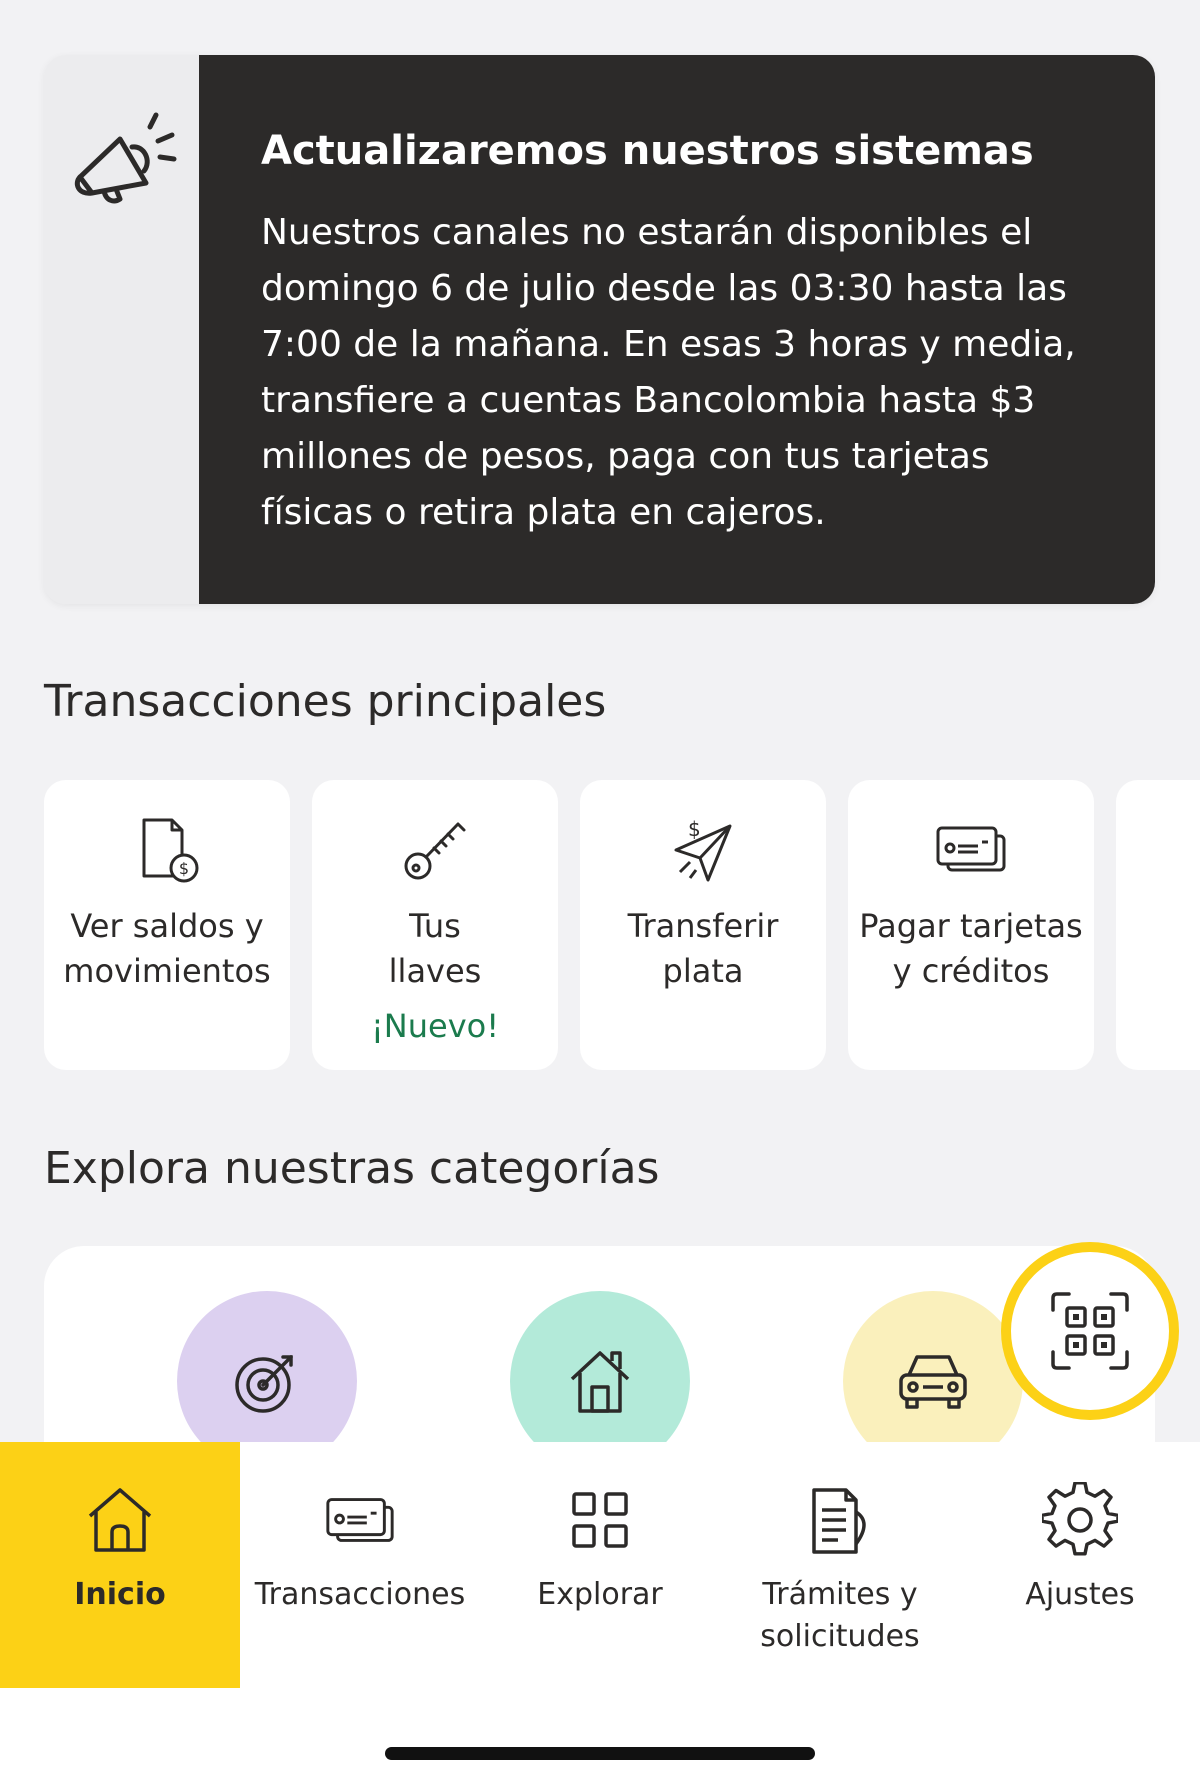 The image size is (1200, 1781). What do you see at coordinates (435, 1026) in the screenshot?
I see `new-badge: ¡Nuevo!` at bounding box center [435, 1026].